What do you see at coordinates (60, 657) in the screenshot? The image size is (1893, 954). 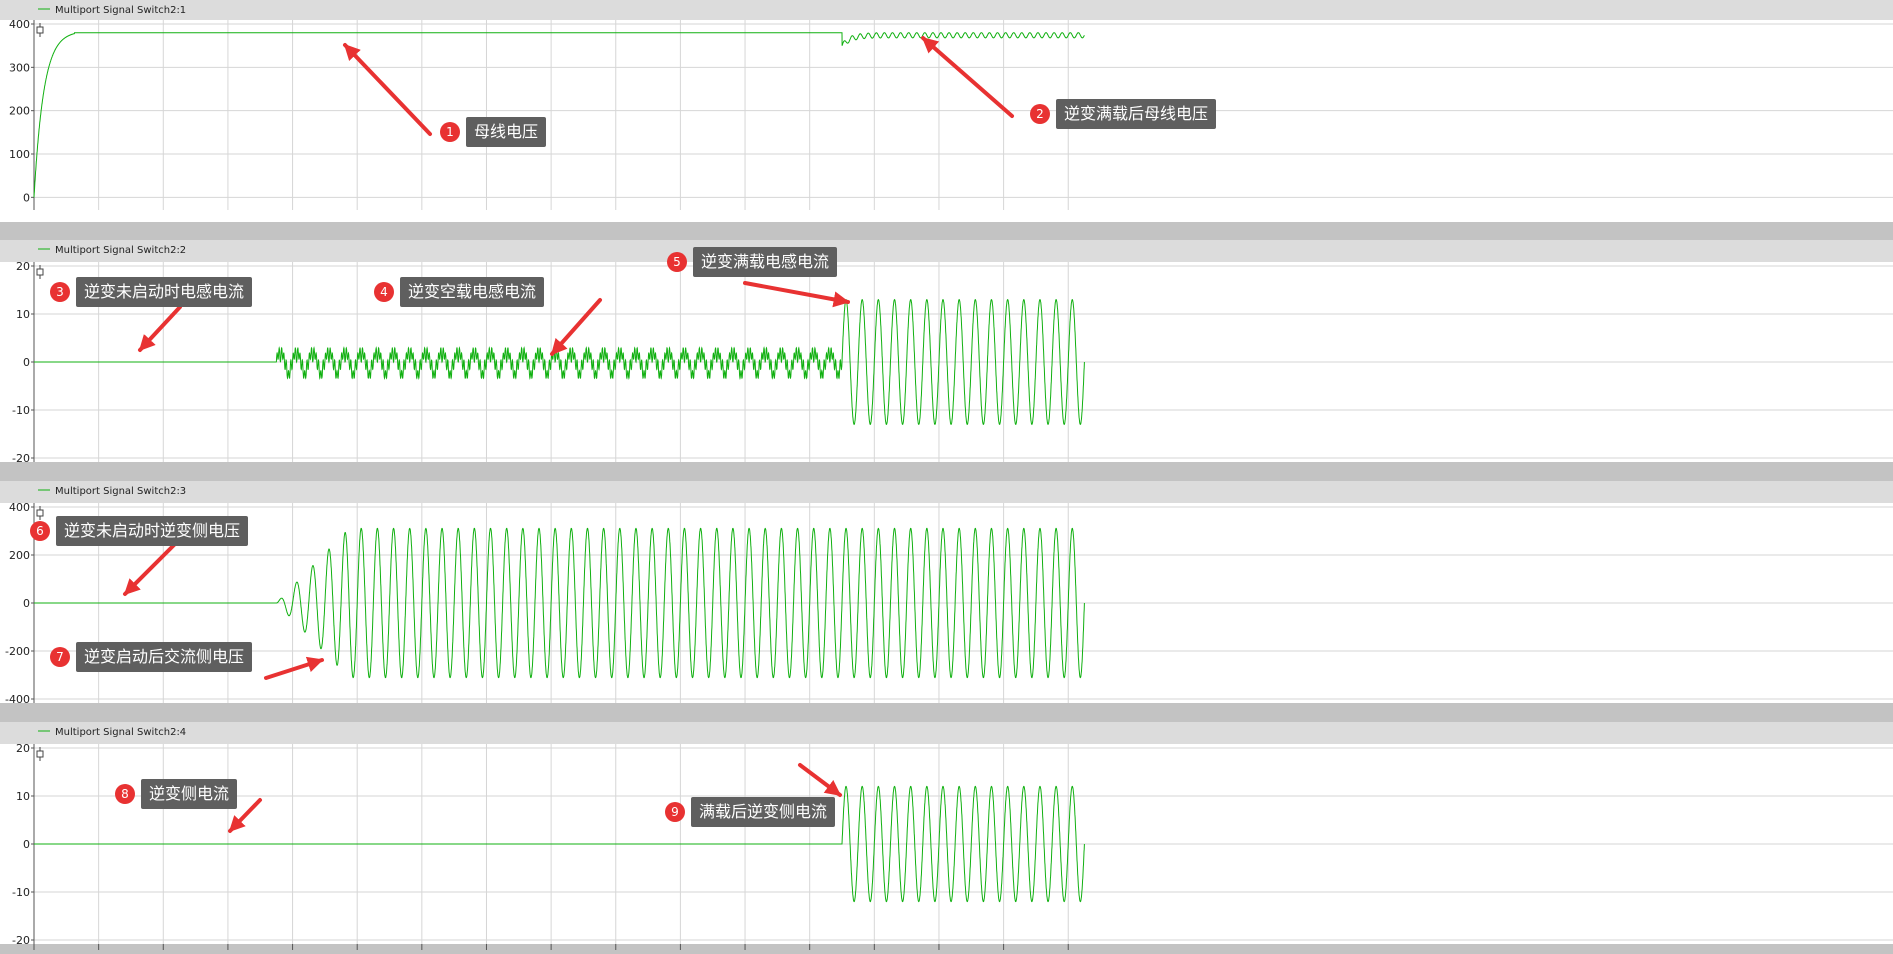 I see `annotation-7-badge: 7` at bounding box center [60, 657].